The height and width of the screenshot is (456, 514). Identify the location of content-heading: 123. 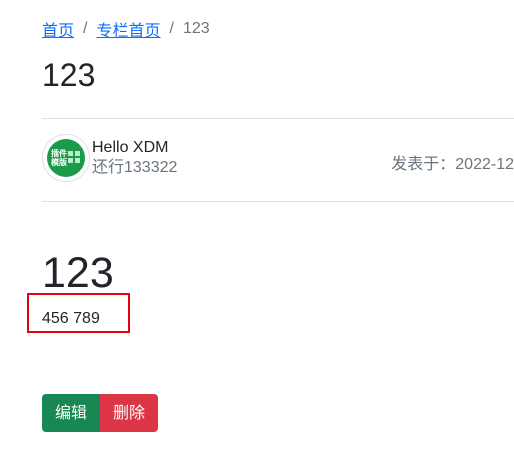
(78, 273).